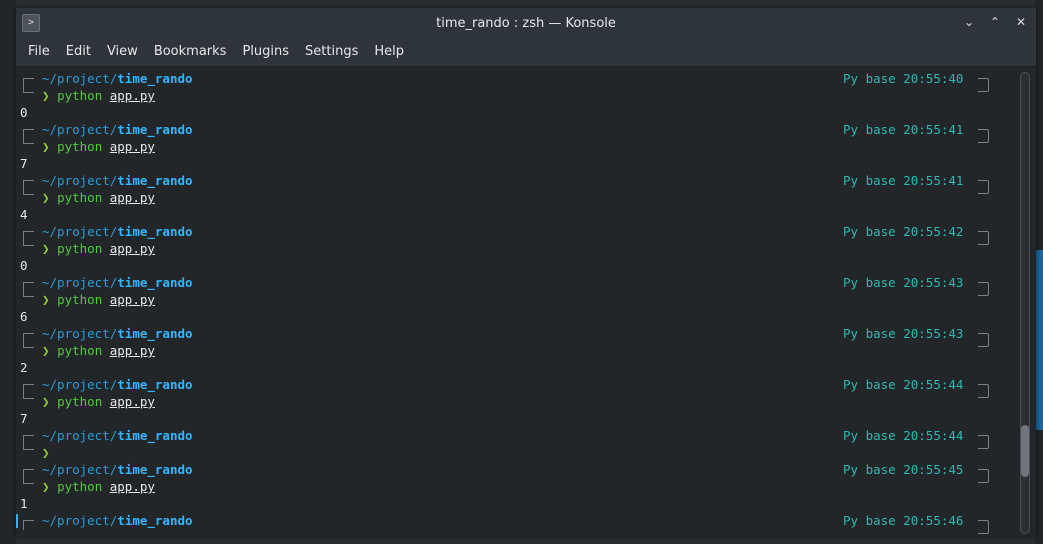 This screenshot has height=544, width=1043. I want to click on output-line: 0, so click(516, 265).